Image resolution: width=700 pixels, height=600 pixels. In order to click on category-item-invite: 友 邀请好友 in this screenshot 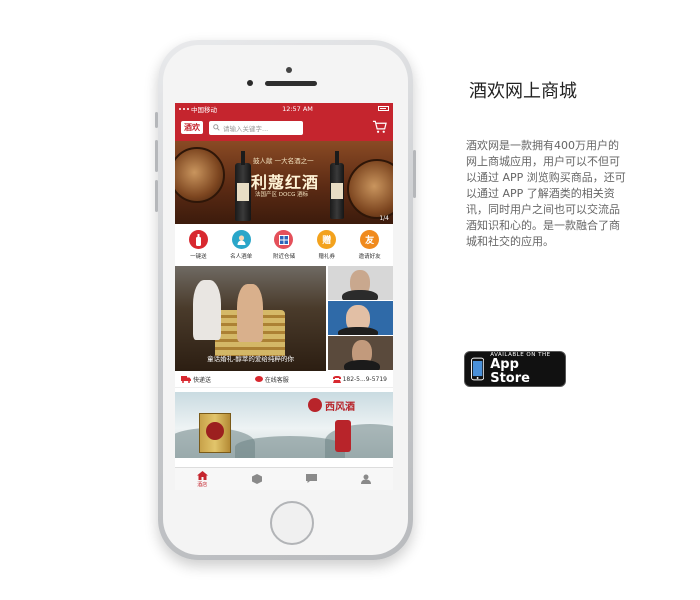, I will do `click(370, 247)`.